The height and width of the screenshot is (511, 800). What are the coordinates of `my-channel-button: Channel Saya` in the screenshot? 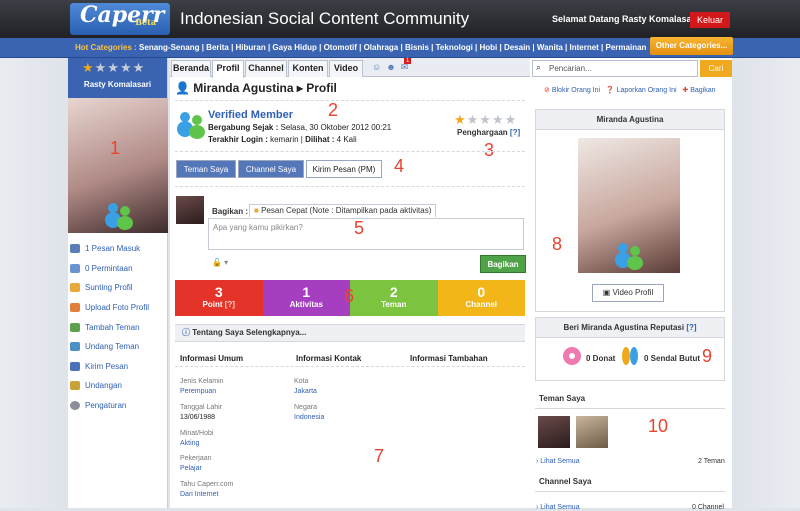 It's located at (271, 169).